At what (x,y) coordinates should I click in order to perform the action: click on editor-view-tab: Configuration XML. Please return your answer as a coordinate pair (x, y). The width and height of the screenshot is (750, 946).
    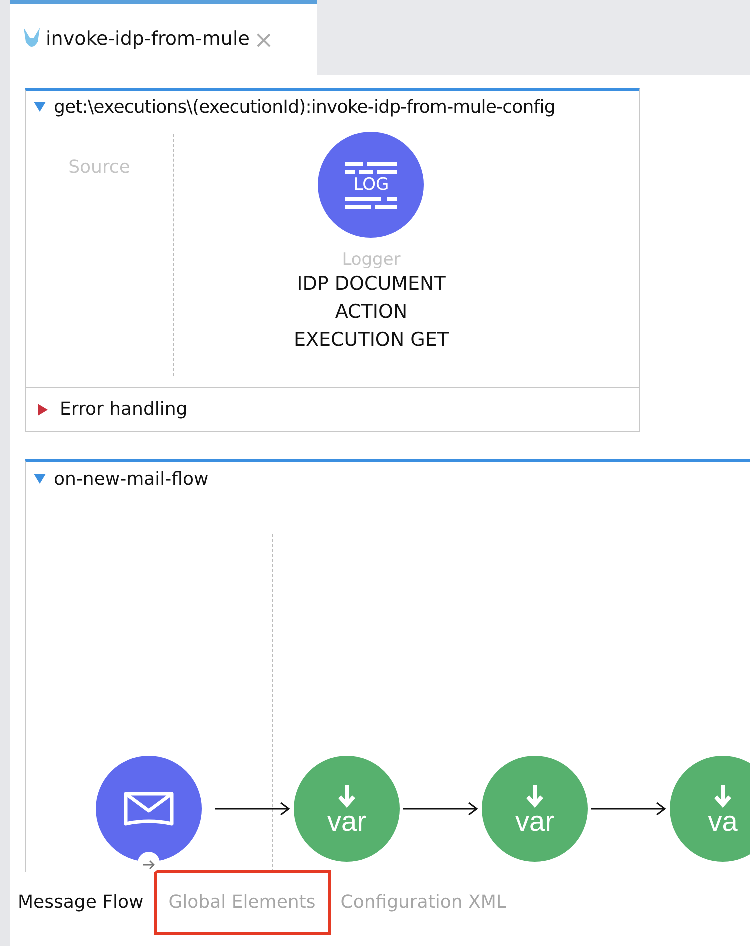
    Looking at the image, I should click on (423, 902).